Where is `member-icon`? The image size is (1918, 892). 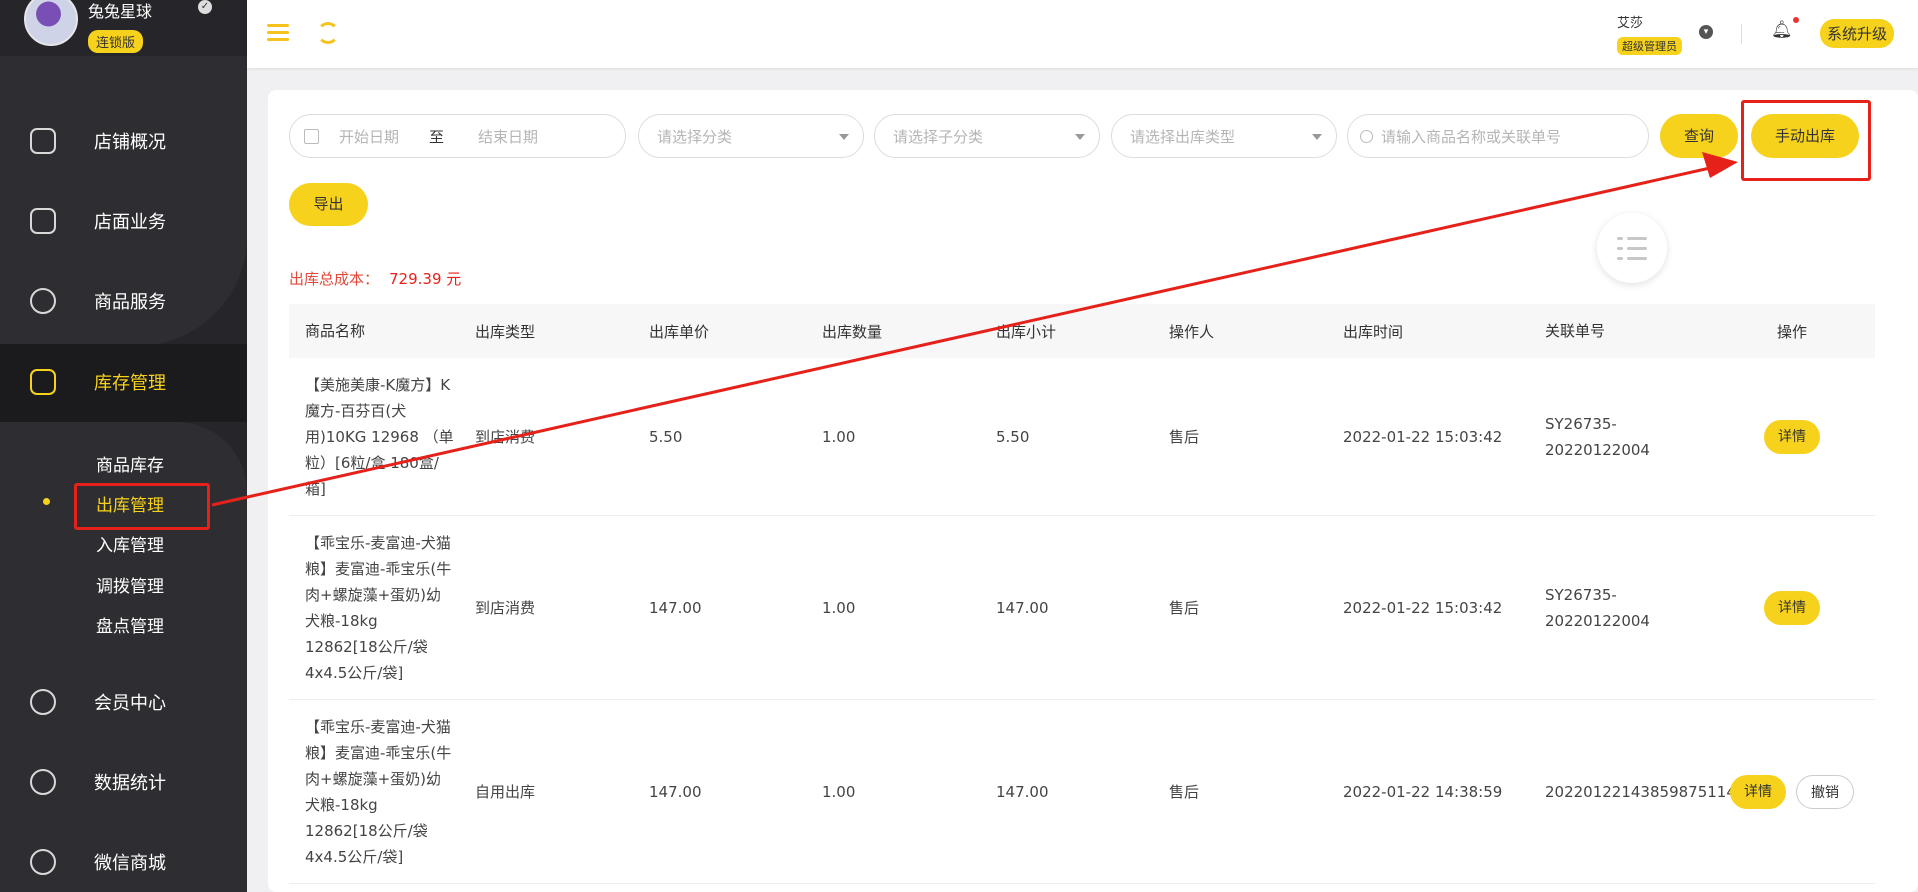
member-icon is located at coordinates (43, 702).